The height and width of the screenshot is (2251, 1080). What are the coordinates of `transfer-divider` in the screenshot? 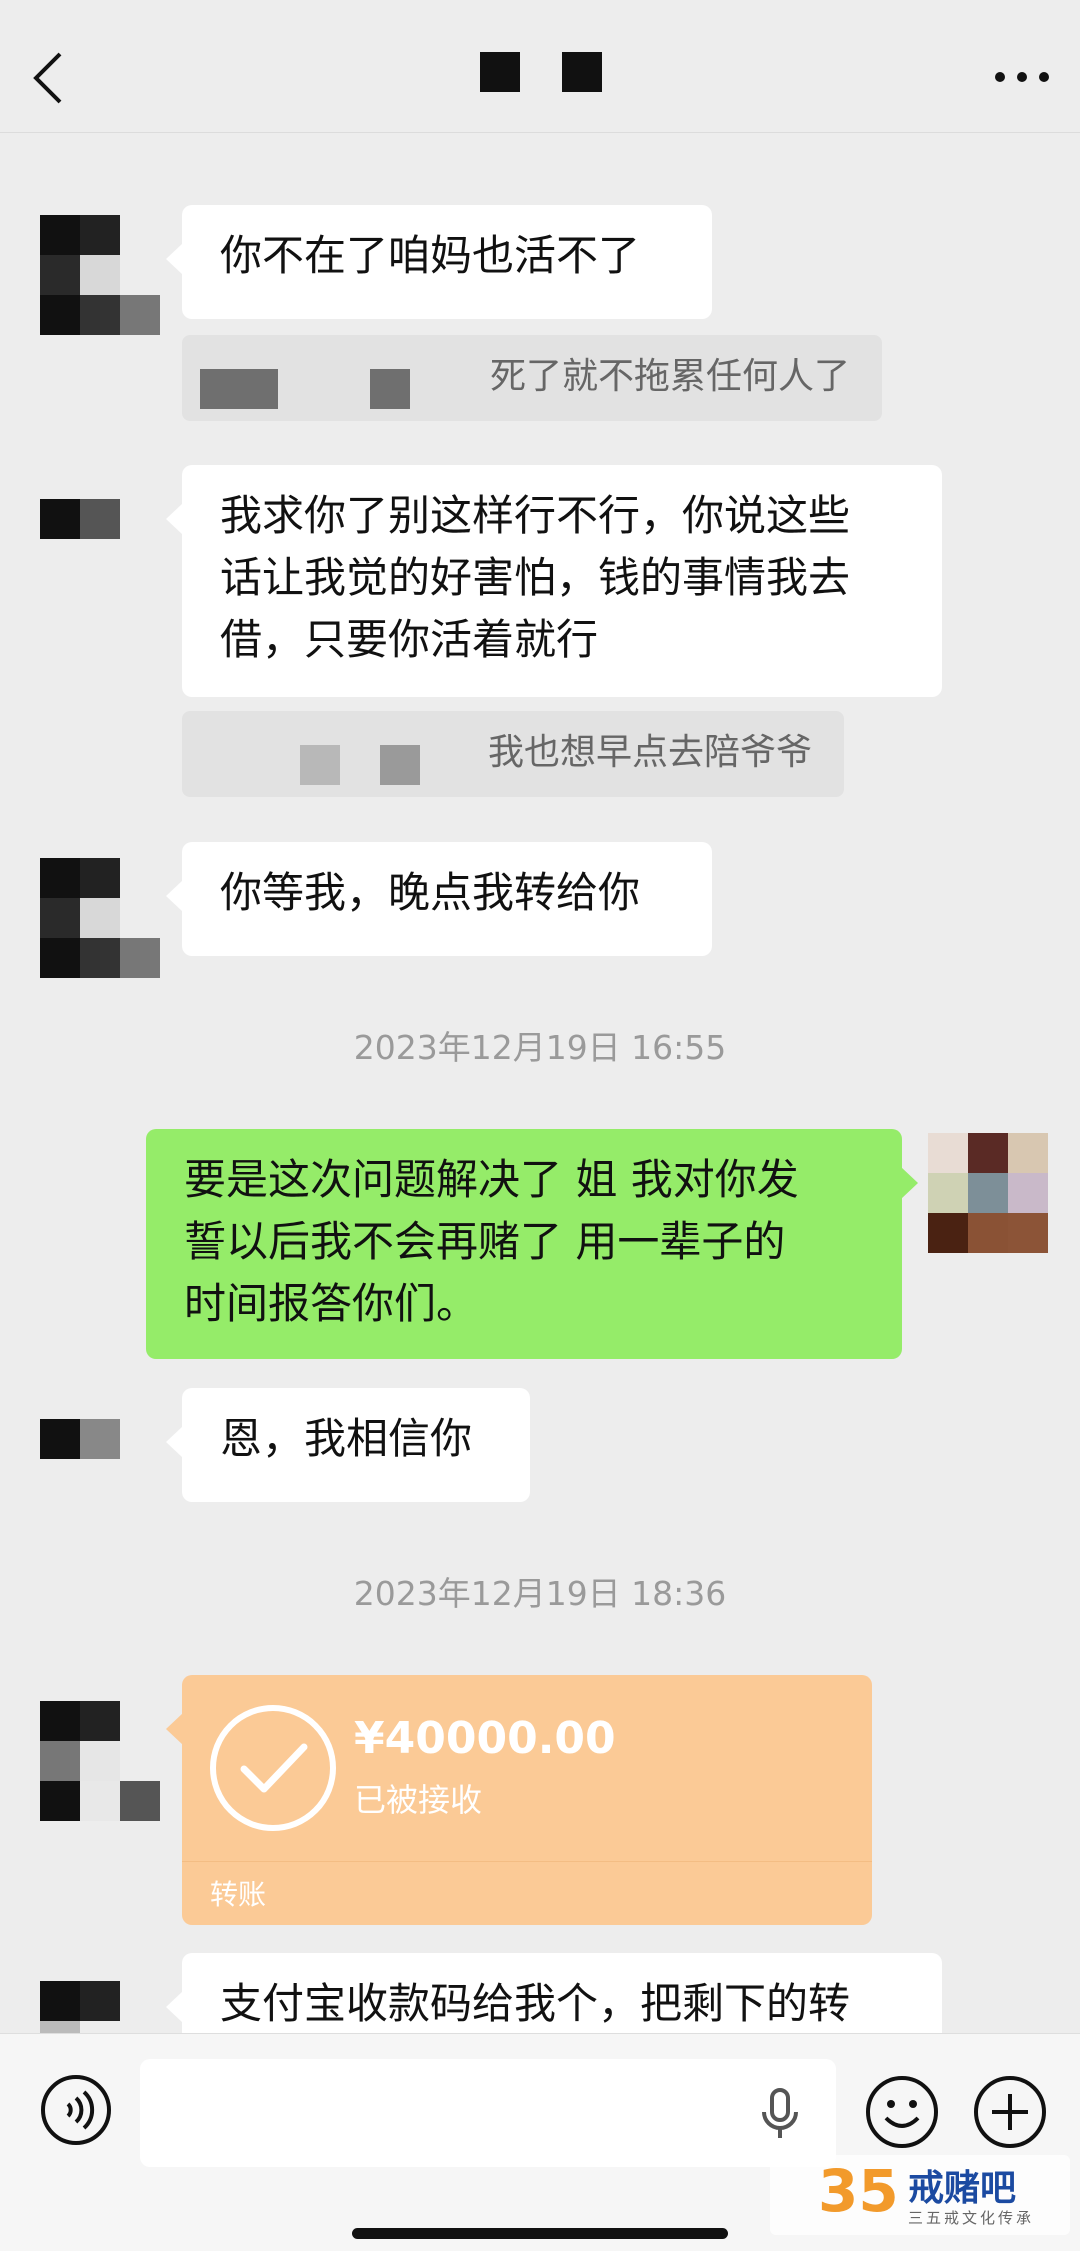 It's located at (527, 1861).